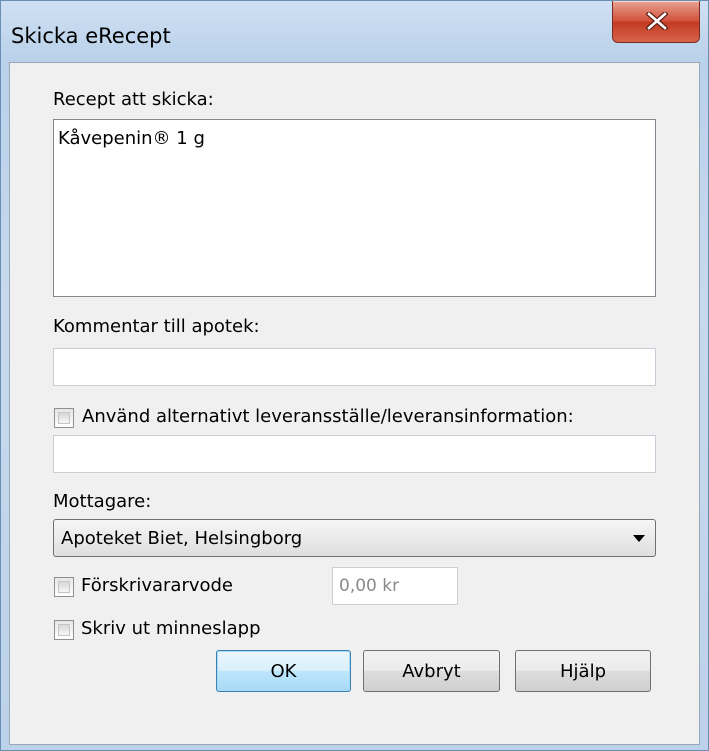 The height and width of the screenshot is (751, 709). What do you see at coordinates (639, 538) in the screenshot?
I see `chevron-down-icon` at bounding box center [639, 538].